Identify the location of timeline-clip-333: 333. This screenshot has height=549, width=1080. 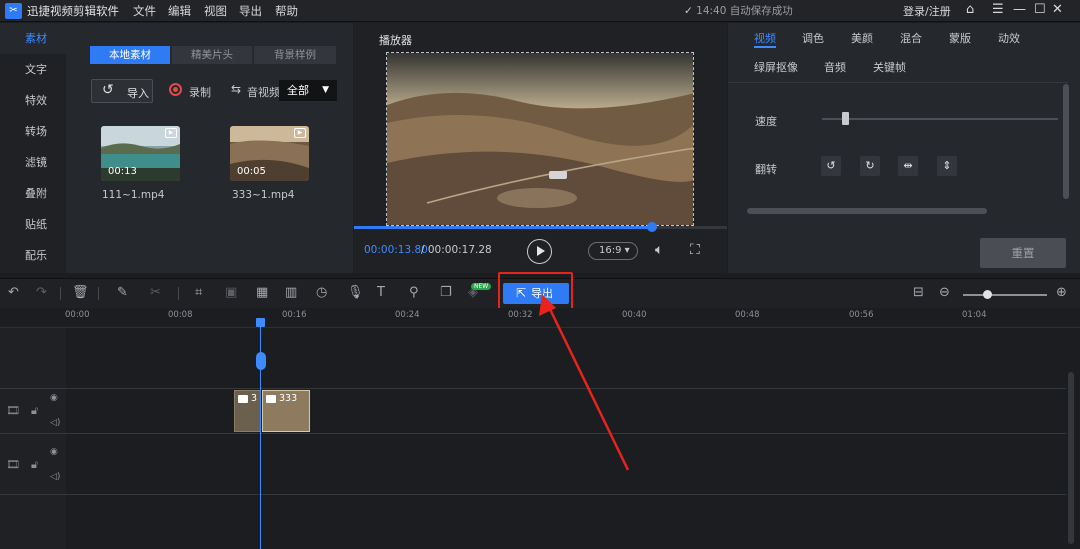
(286, 411).